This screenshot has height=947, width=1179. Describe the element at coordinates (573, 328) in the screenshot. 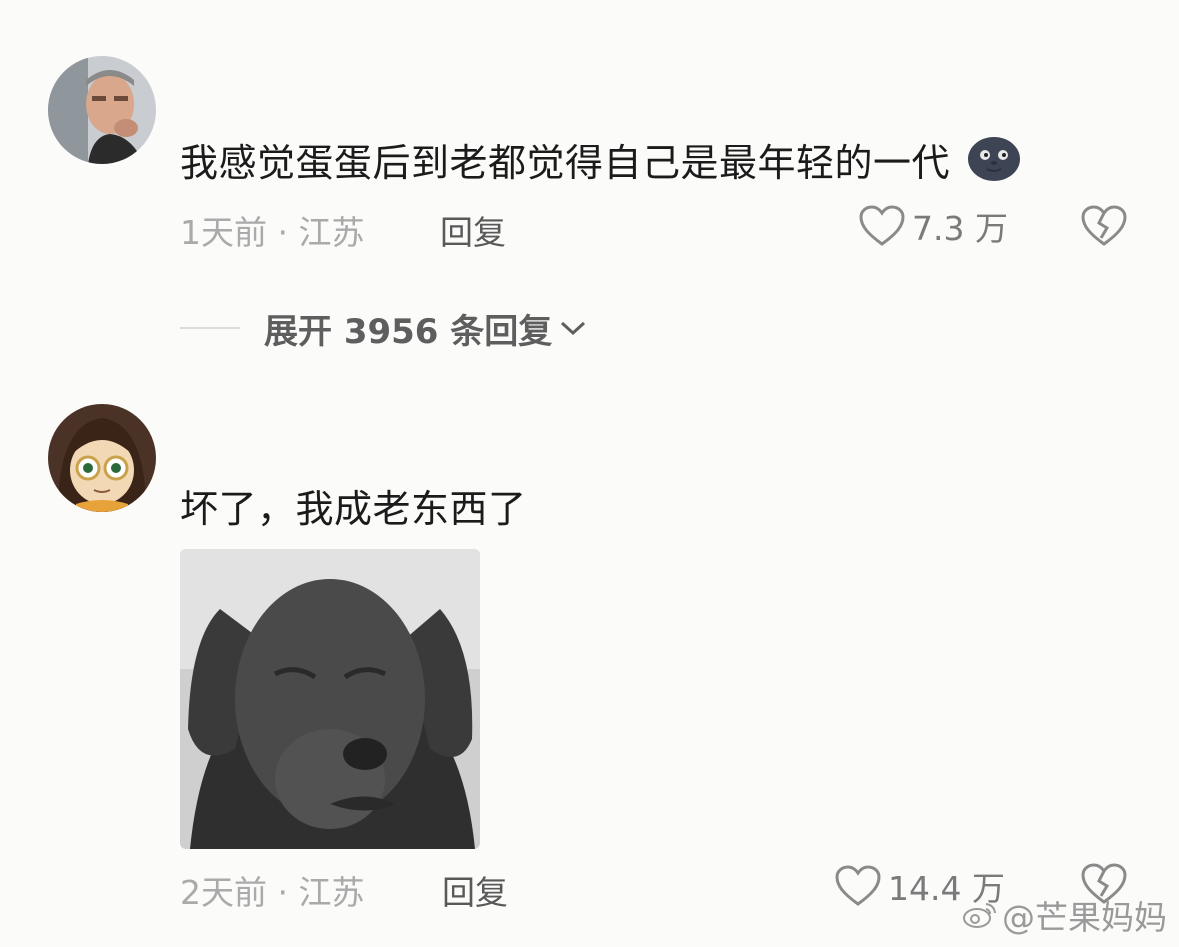

I see `chevron-down-icon` at that location.